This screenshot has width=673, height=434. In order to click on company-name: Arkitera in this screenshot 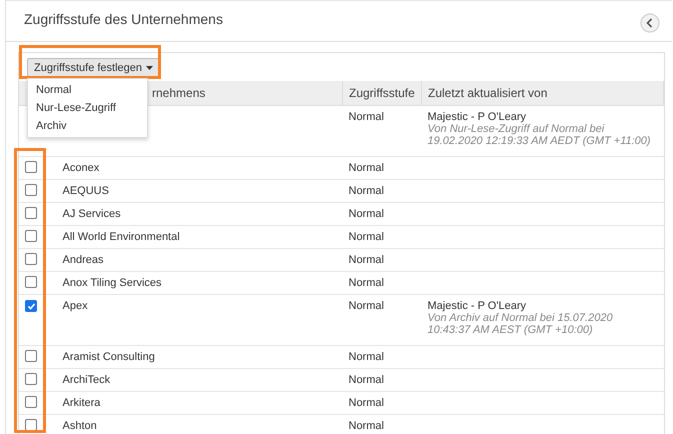, I will do `click(81, 403)`.